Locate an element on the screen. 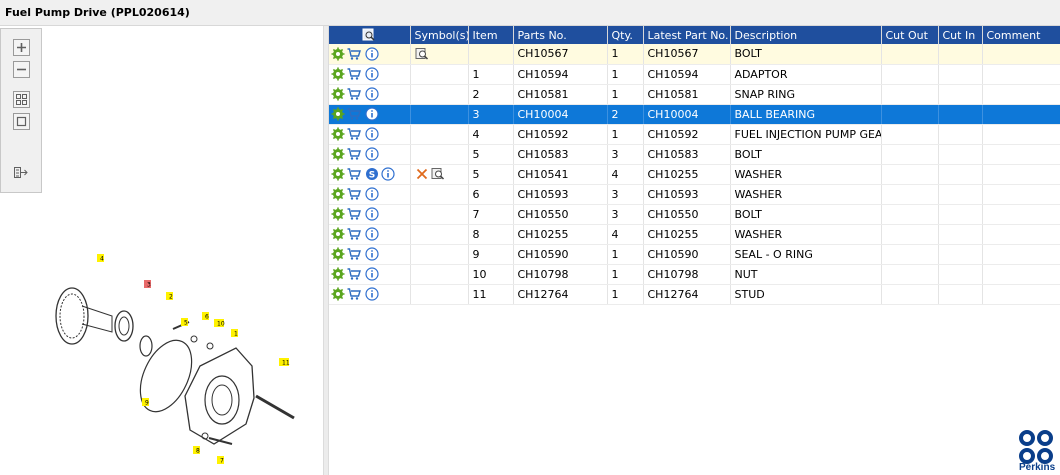  table-row: 8 CH10255 4 CH10255 WASHER is located at coordinates (694, 234).